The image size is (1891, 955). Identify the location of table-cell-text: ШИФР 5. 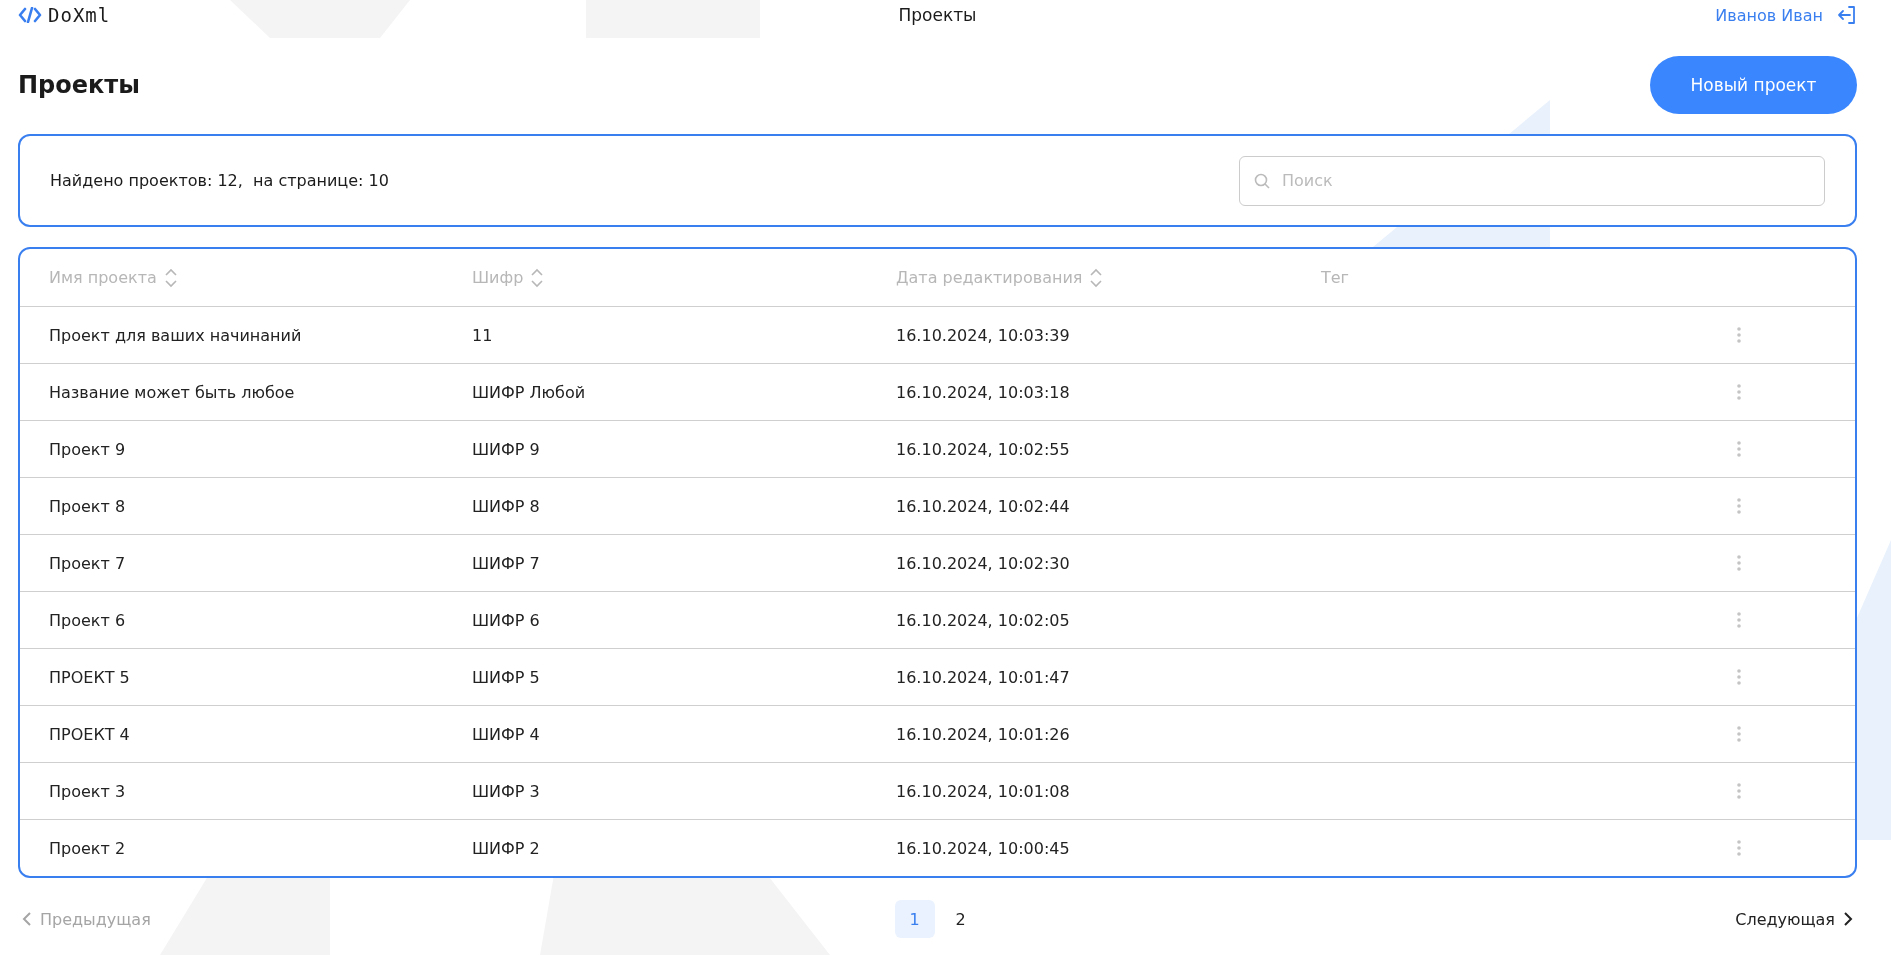
(506, 677).